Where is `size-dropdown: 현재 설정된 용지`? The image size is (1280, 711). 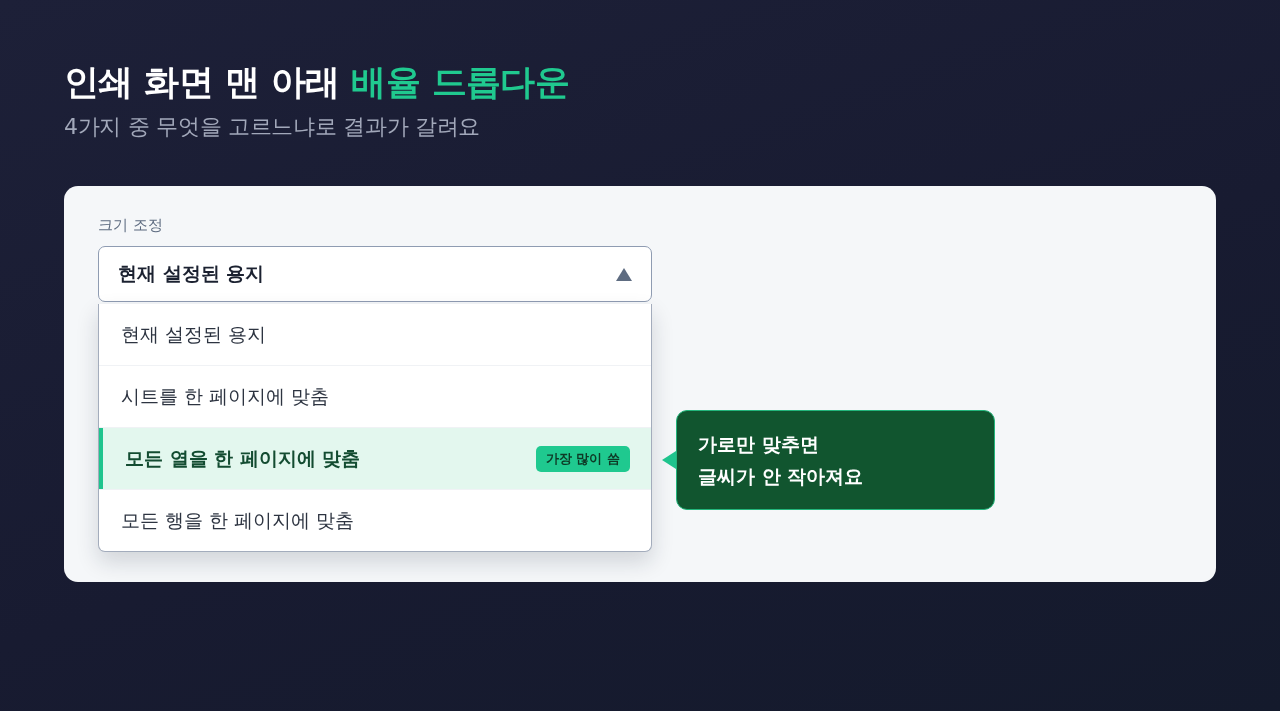 size-dropdown: 현재 설정된 용지 is located at coordinates (375, 274).